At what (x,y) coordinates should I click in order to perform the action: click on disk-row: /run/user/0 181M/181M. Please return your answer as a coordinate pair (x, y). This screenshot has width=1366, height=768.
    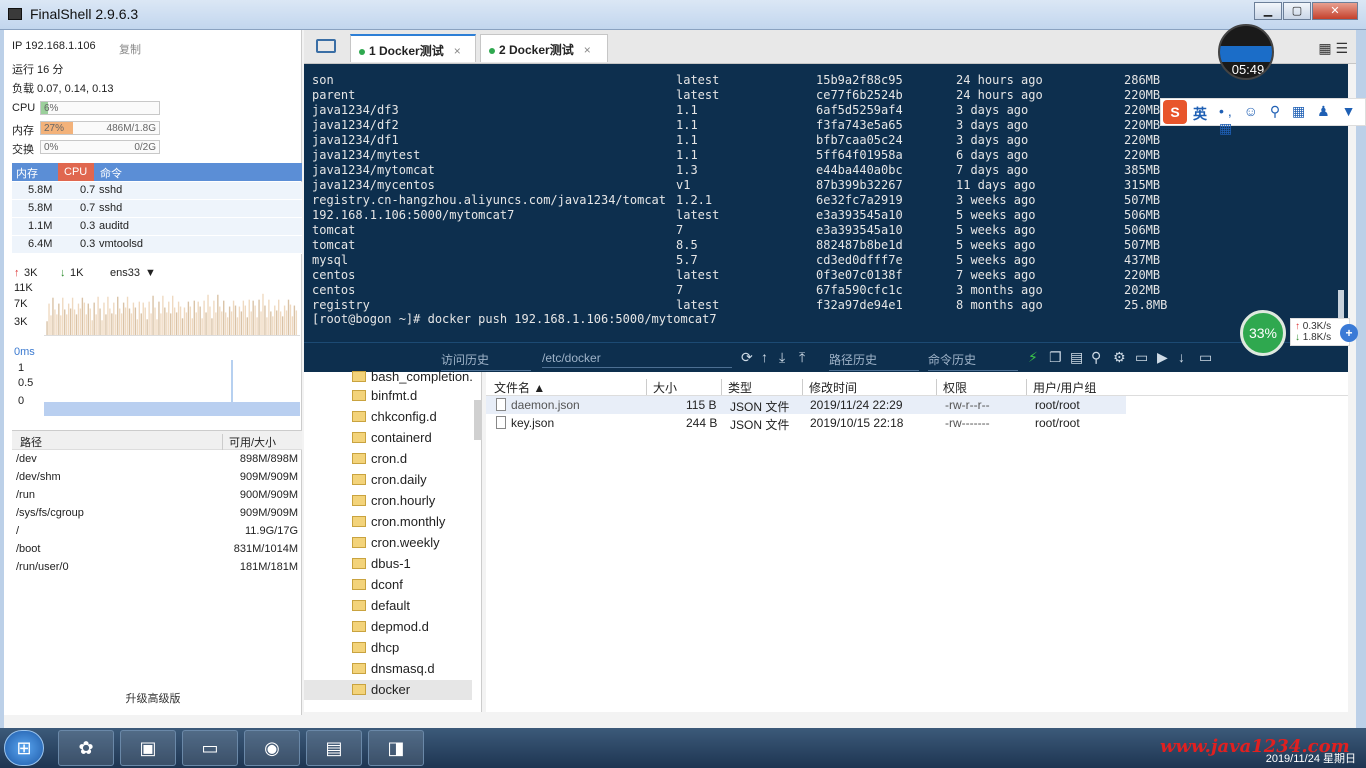
    Looking at the image, I should click on (157, 567).